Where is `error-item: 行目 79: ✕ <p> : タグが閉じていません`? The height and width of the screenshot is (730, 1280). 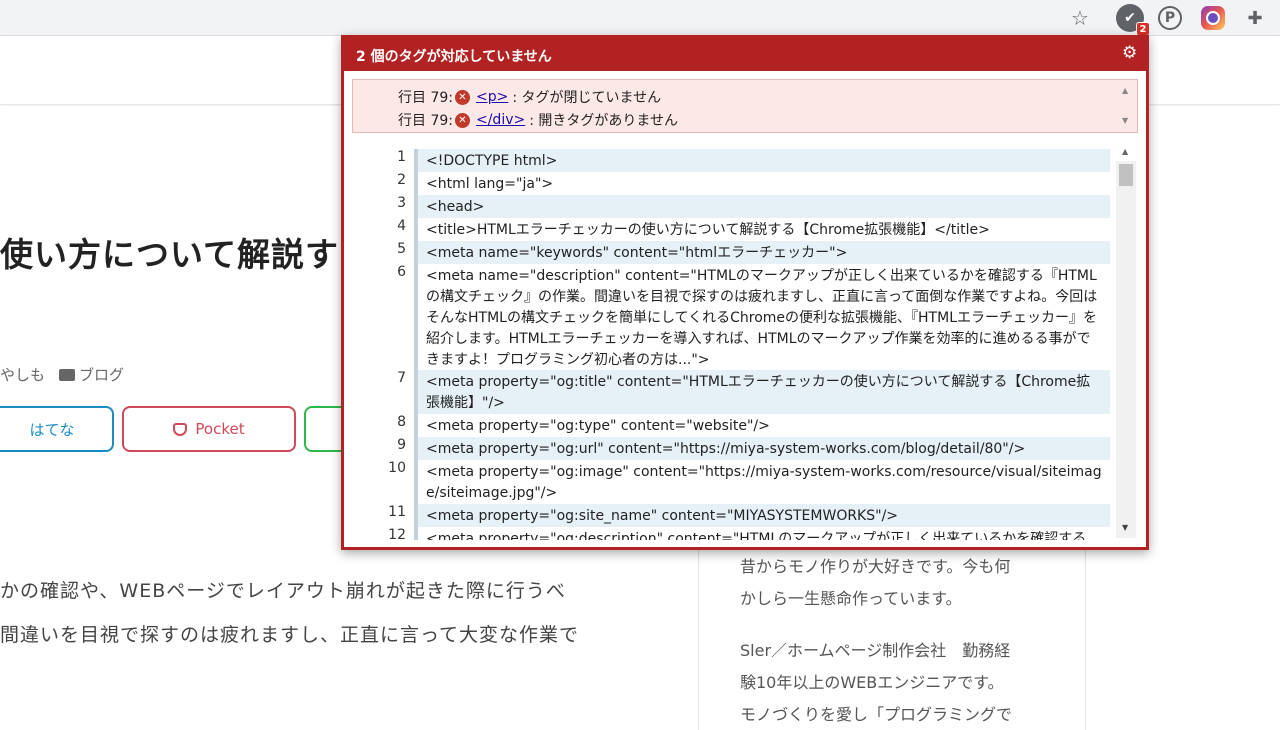 error-item: 行目 79: ✕ <p> : タグが閉じていません is located at coordinates (529, 97).